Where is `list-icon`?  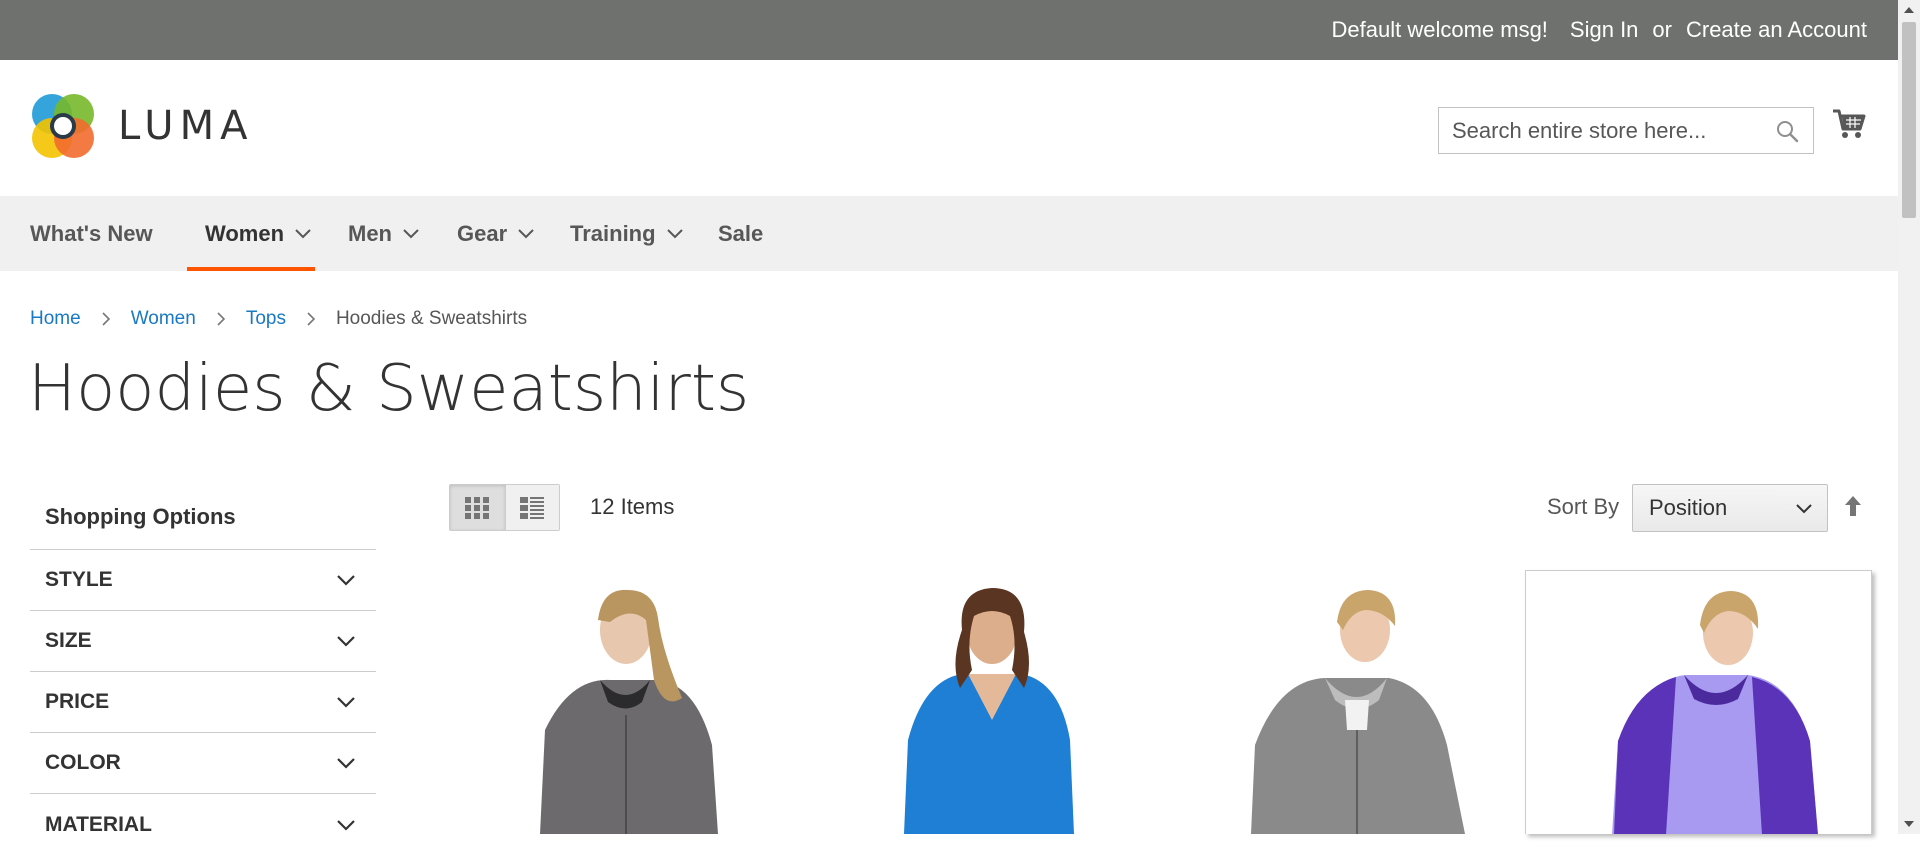 list-icon is located at coordinates (532, 507).